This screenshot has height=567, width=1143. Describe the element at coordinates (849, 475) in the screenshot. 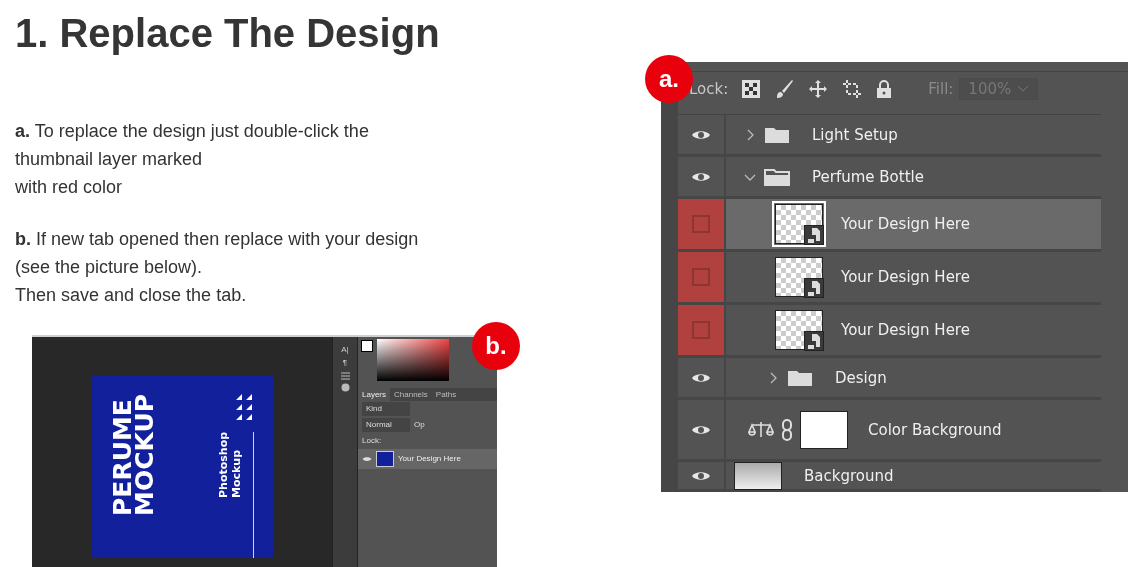

I see `layer-name: Background` at that location.